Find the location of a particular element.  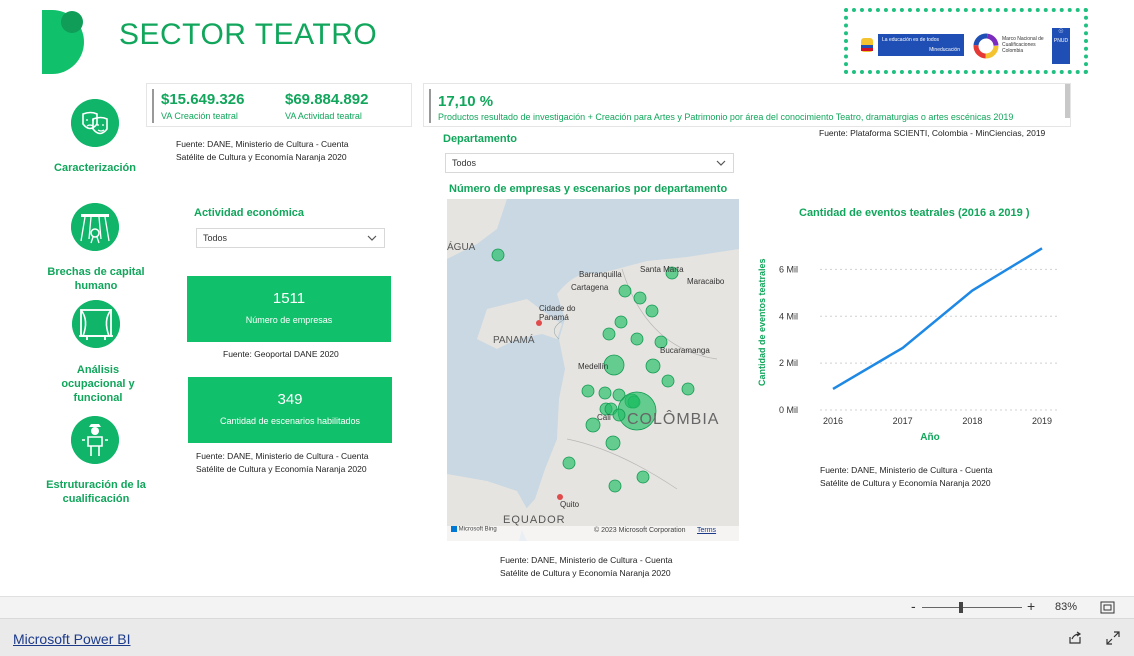

escenarios-card: 349 Cantidad de escenarios habilitados is located at coordinates (290, 410).